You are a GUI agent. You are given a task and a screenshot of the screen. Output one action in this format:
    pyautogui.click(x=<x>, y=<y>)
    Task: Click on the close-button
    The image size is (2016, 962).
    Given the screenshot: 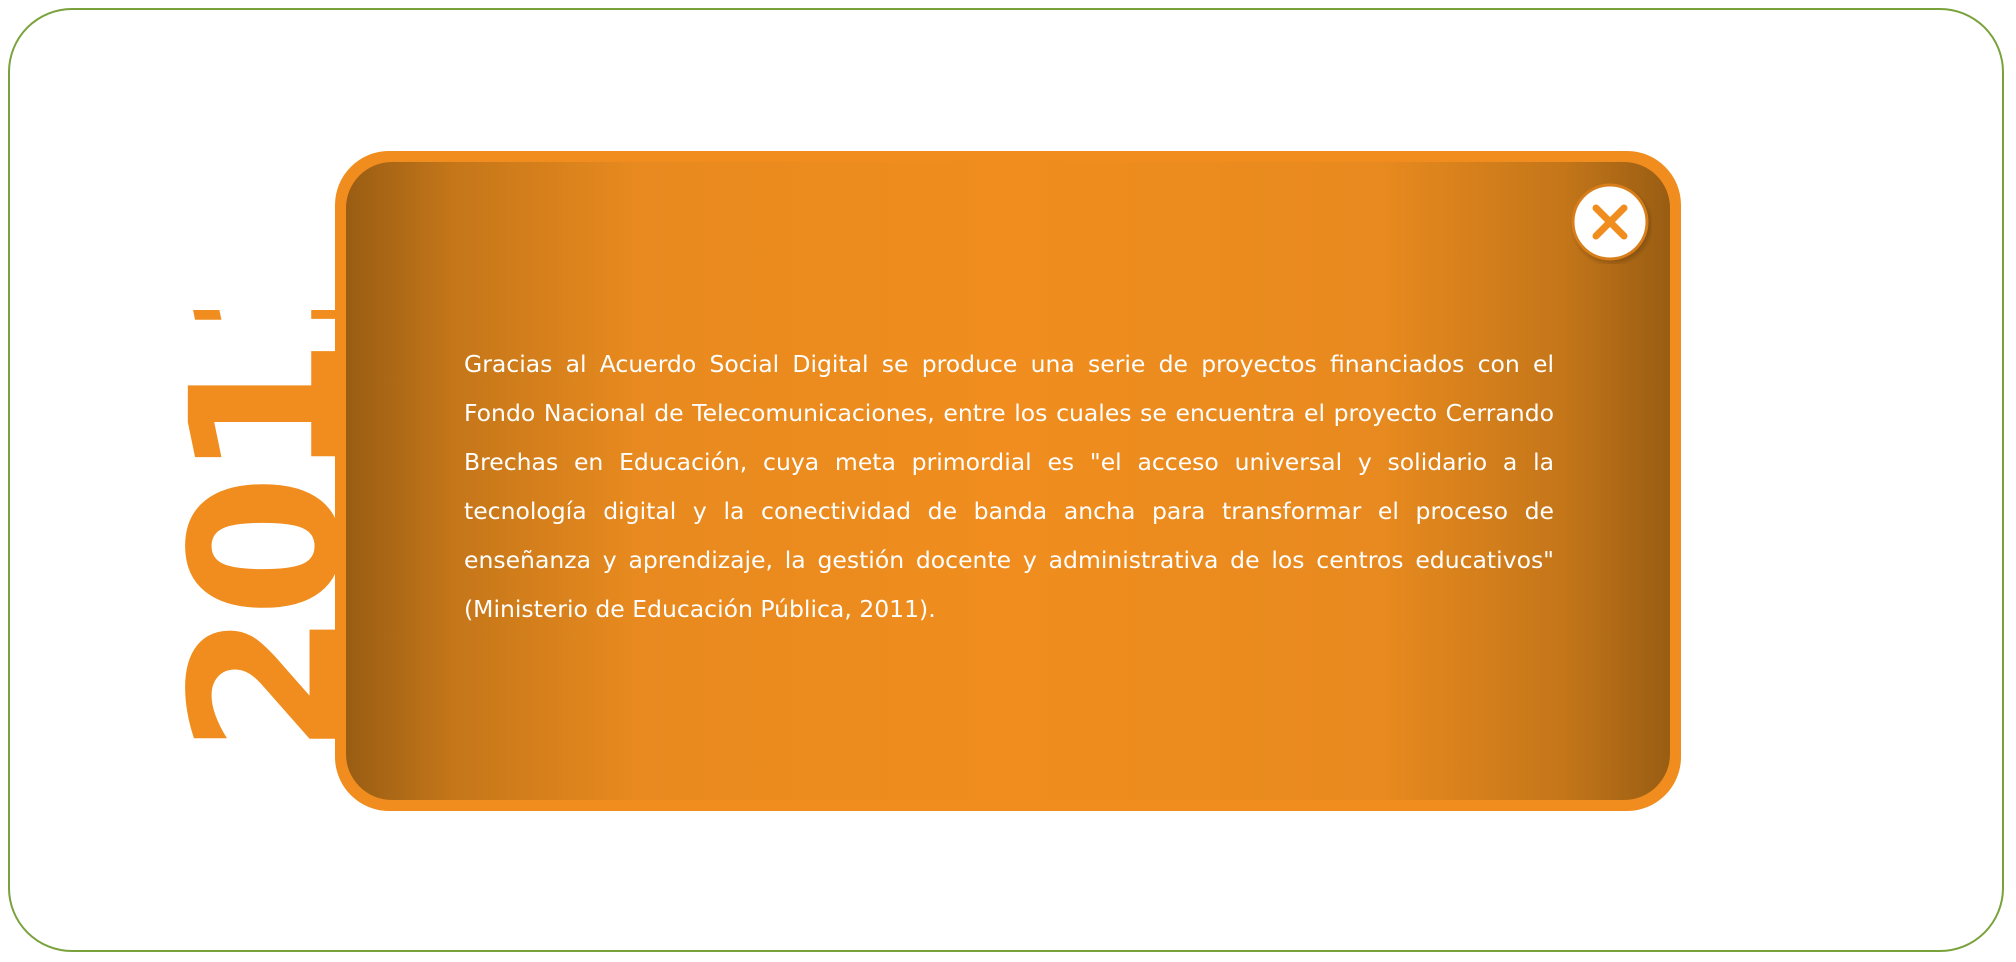 What is the action you would take?
    pyautogui.click(x=1610, y=222)
    